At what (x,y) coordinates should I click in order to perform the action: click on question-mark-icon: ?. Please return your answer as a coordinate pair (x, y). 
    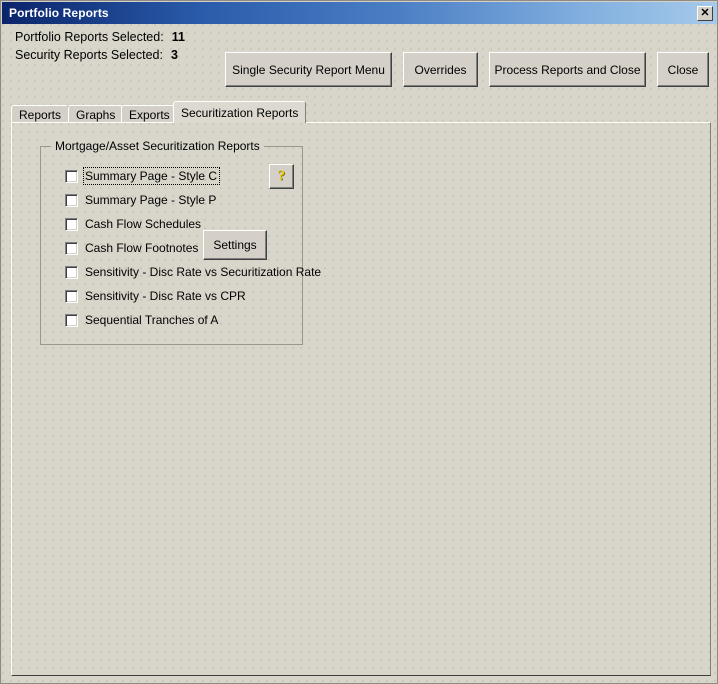
    Looking at the image, I should click on (281, 176).